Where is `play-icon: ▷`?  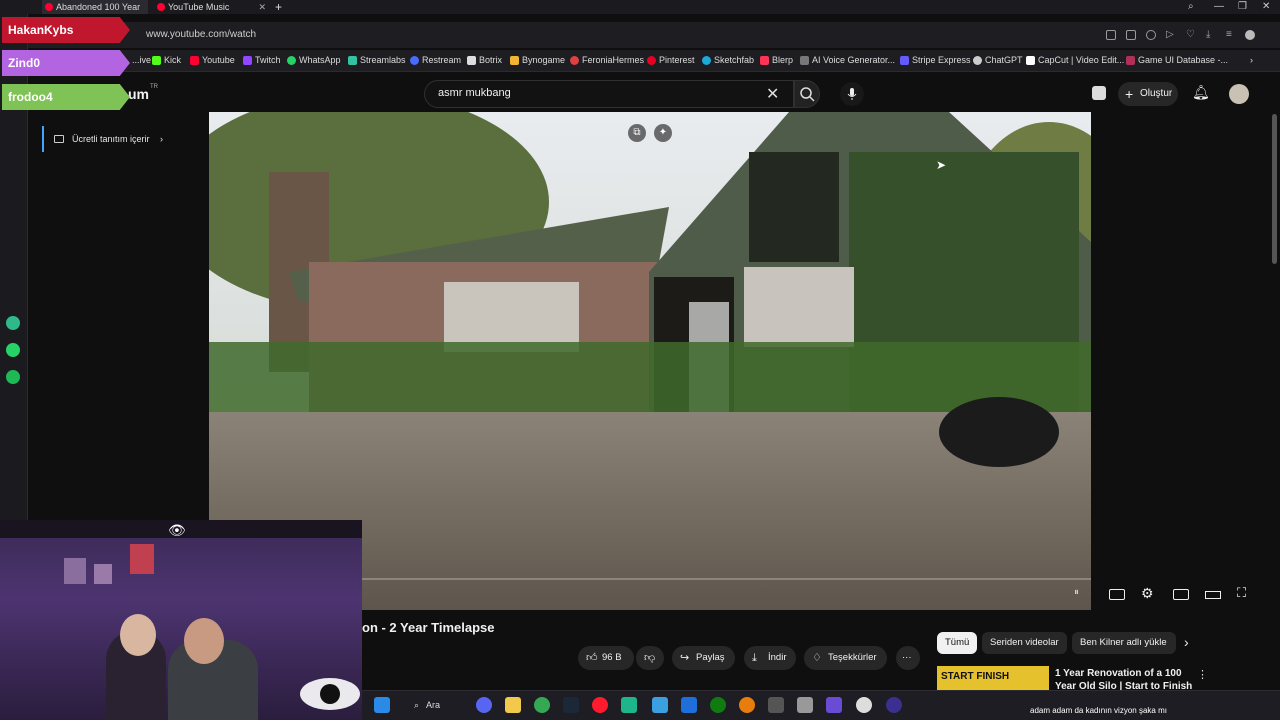 play-icon: ▷ is located at coordinates (1171, 35).